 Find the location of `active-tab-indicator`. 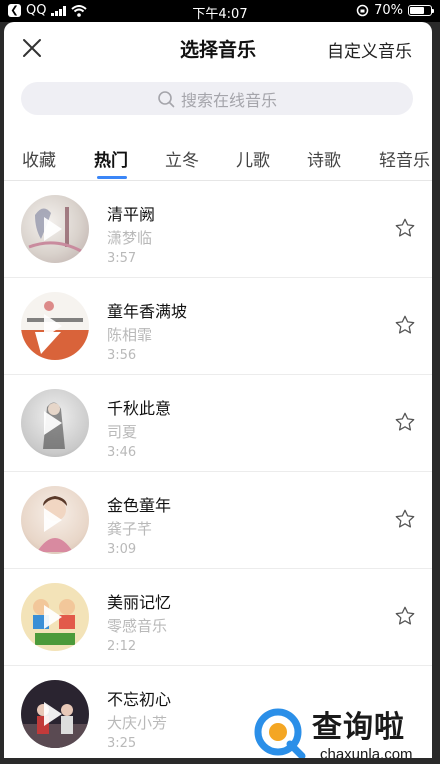

active-tab-indicator is located at coordinates (112, 177).